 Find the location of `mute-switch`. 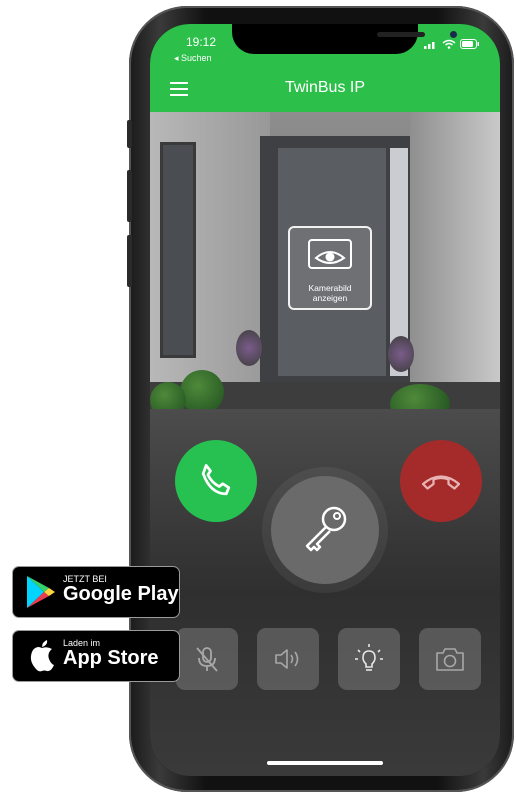

mute-switch is located at coordinates (129, 134).